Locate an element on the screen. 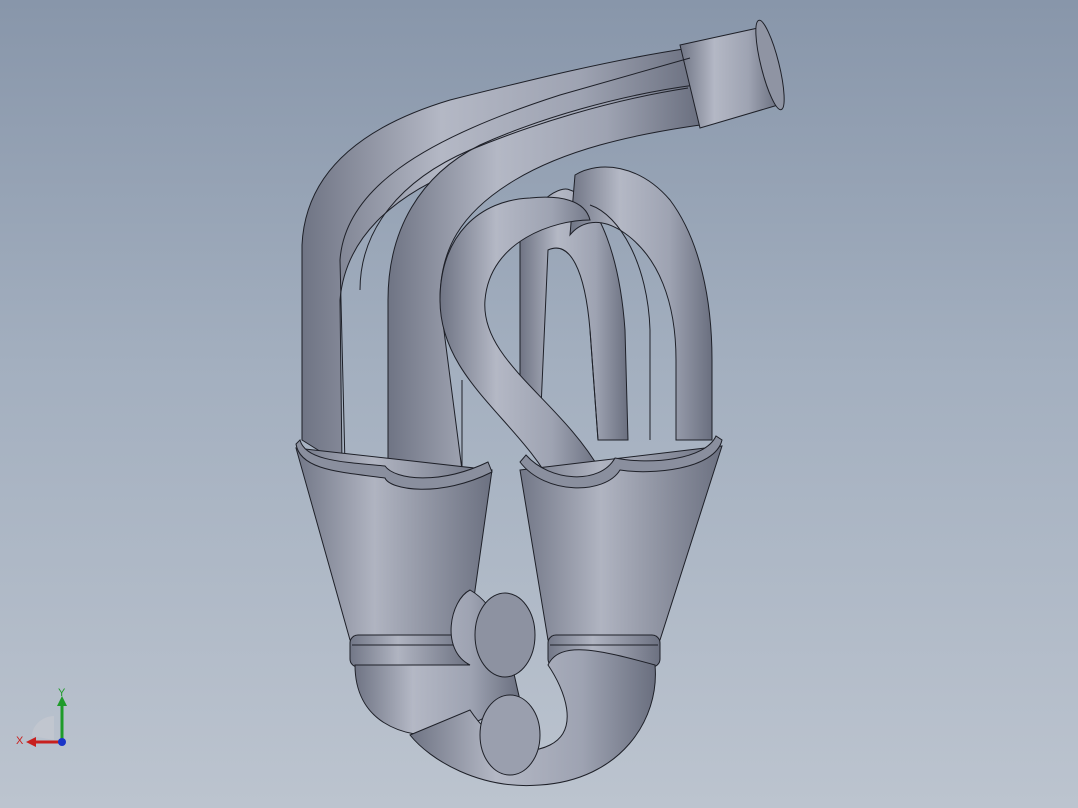 The width and height of the screenshot is (1078, 808). z-axis-arrow is located at coordinates (62, 742).